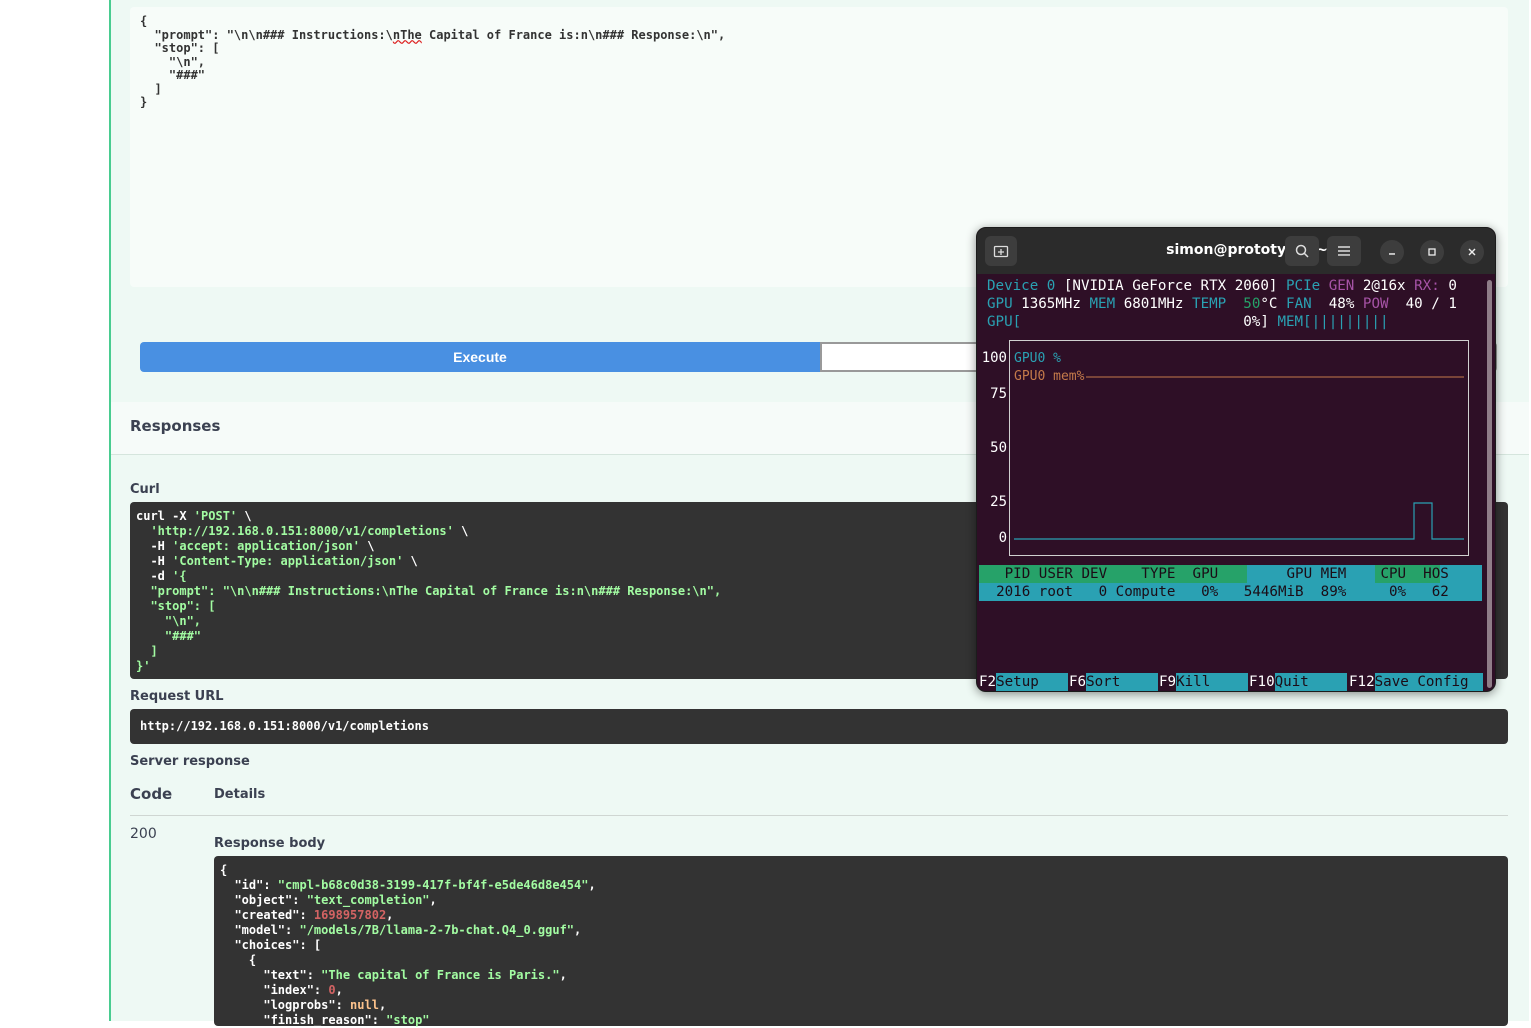  I want to click on server-response-label: Server response, so click(190, 761).